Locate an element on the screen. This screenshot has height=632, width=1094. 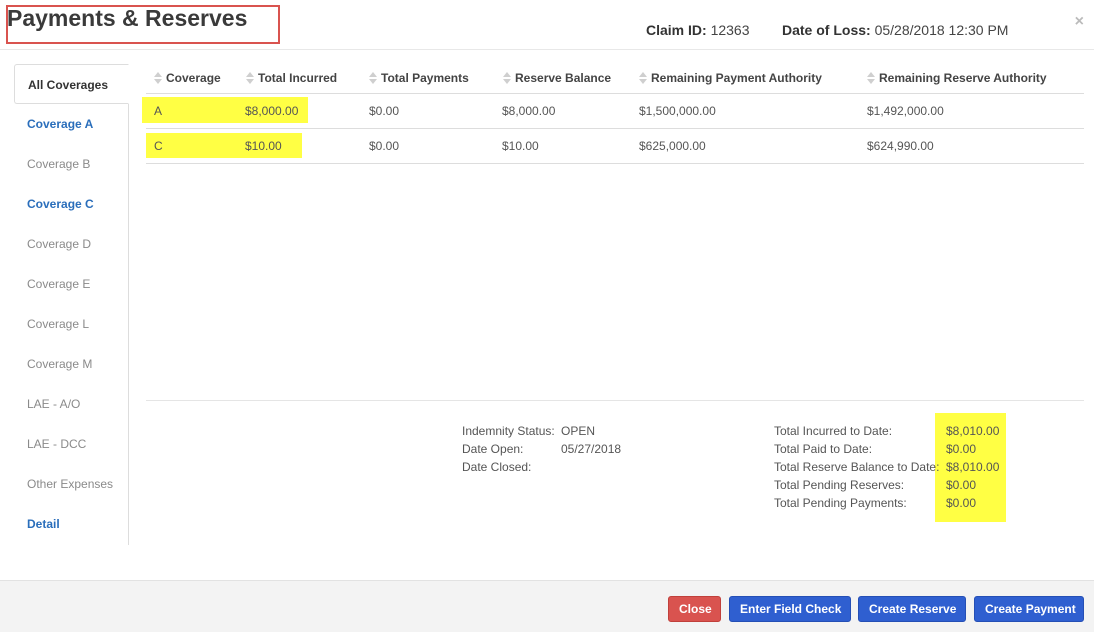
sidebar-item-coverage-e: Coverage E is located at coordinates (71, 284).